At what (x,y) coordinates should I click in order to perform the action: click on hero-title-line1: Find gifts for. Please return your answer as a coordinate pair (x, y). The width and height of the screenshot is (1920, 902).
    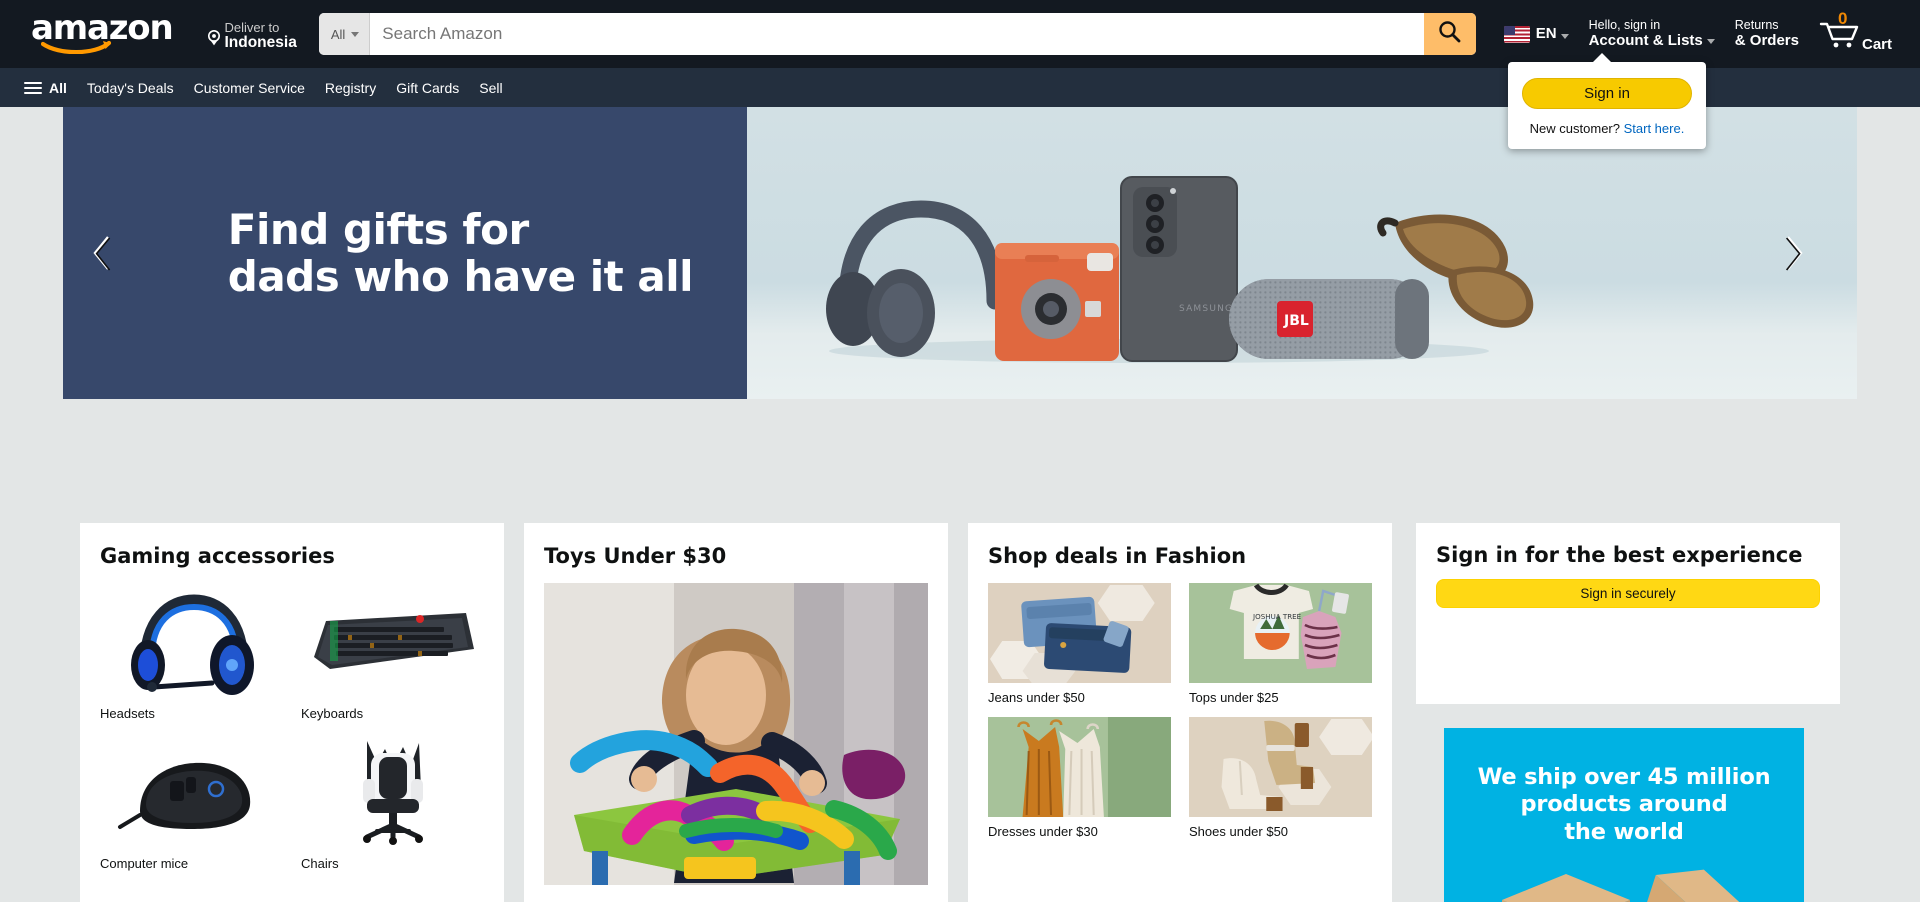
    Looking at the image, I should click on (378, 229).